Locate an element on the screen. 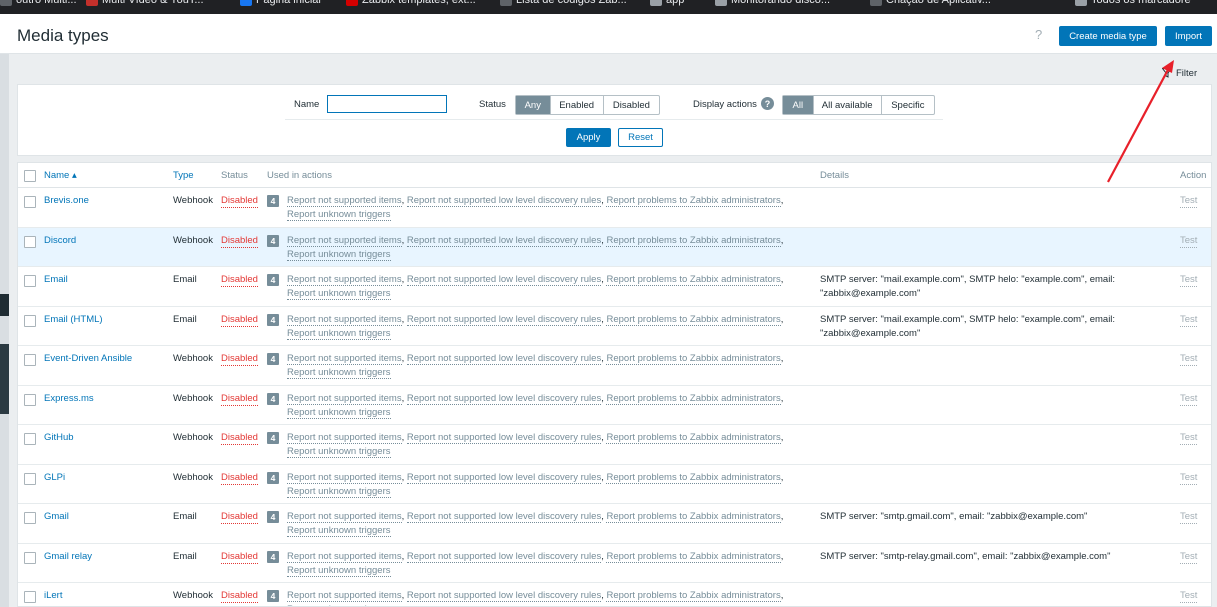  status-disabled-option: Disabled is located at coordinates (631, 105).